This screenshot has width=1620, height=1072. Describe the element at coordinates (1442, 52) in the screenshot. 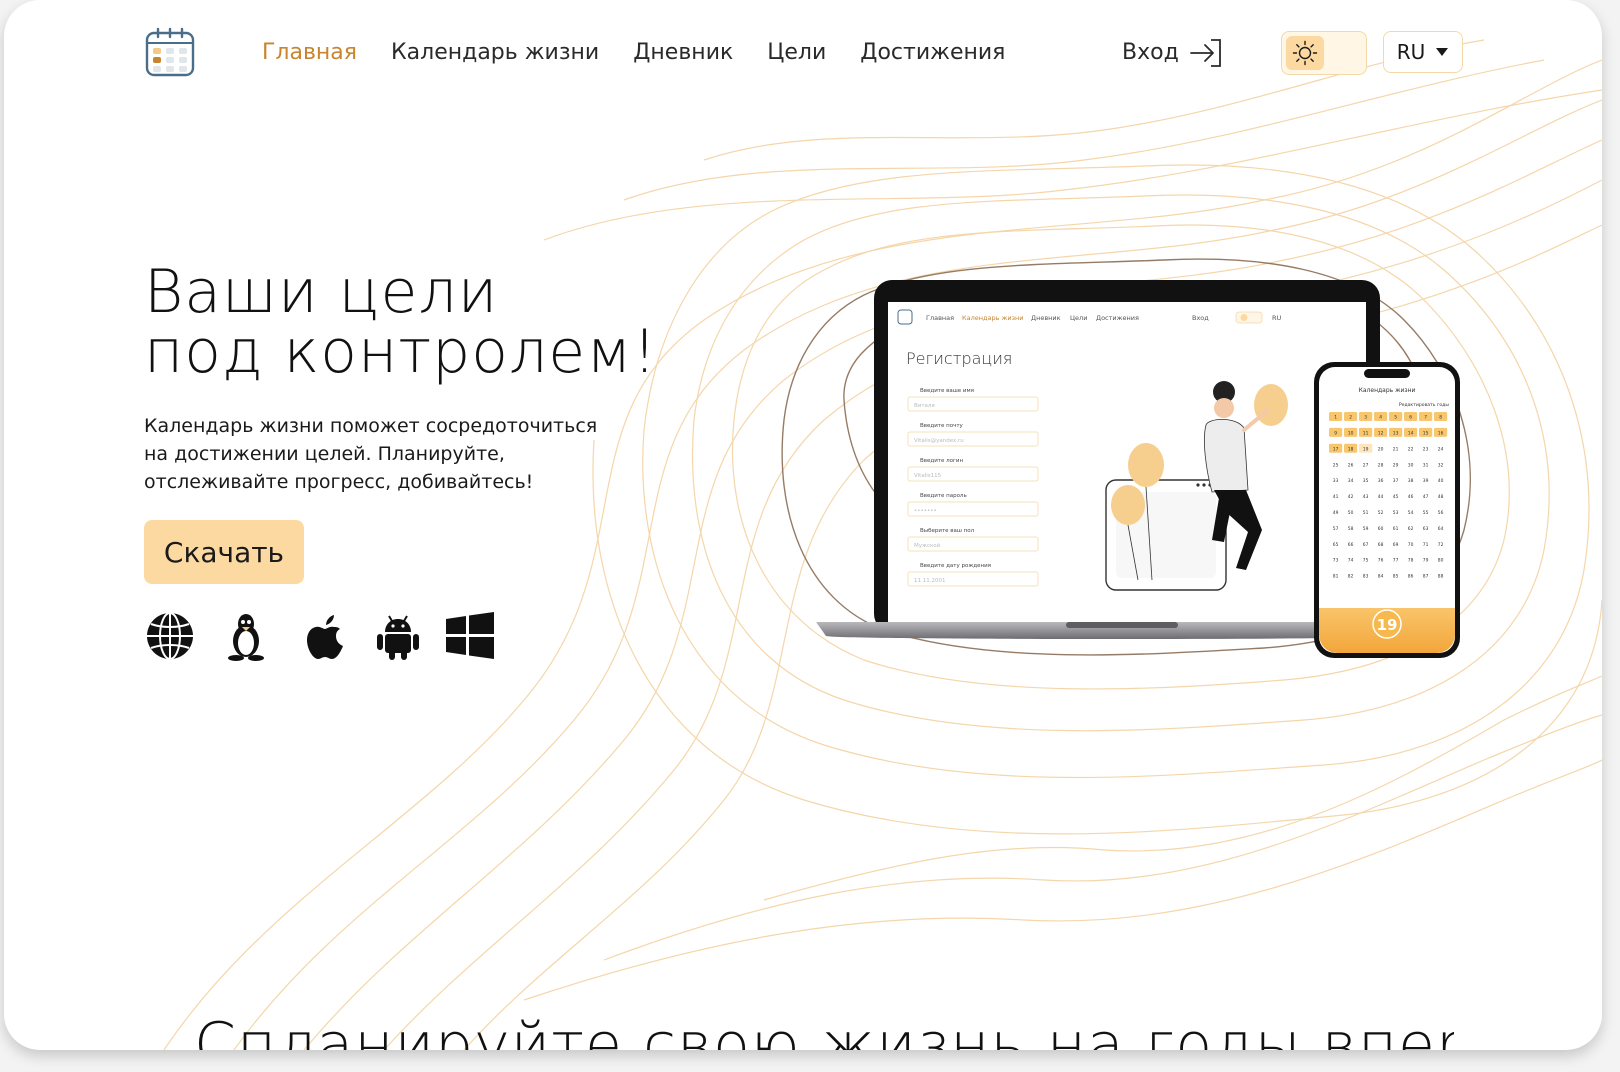

I see `caret-down-icon` at that location.